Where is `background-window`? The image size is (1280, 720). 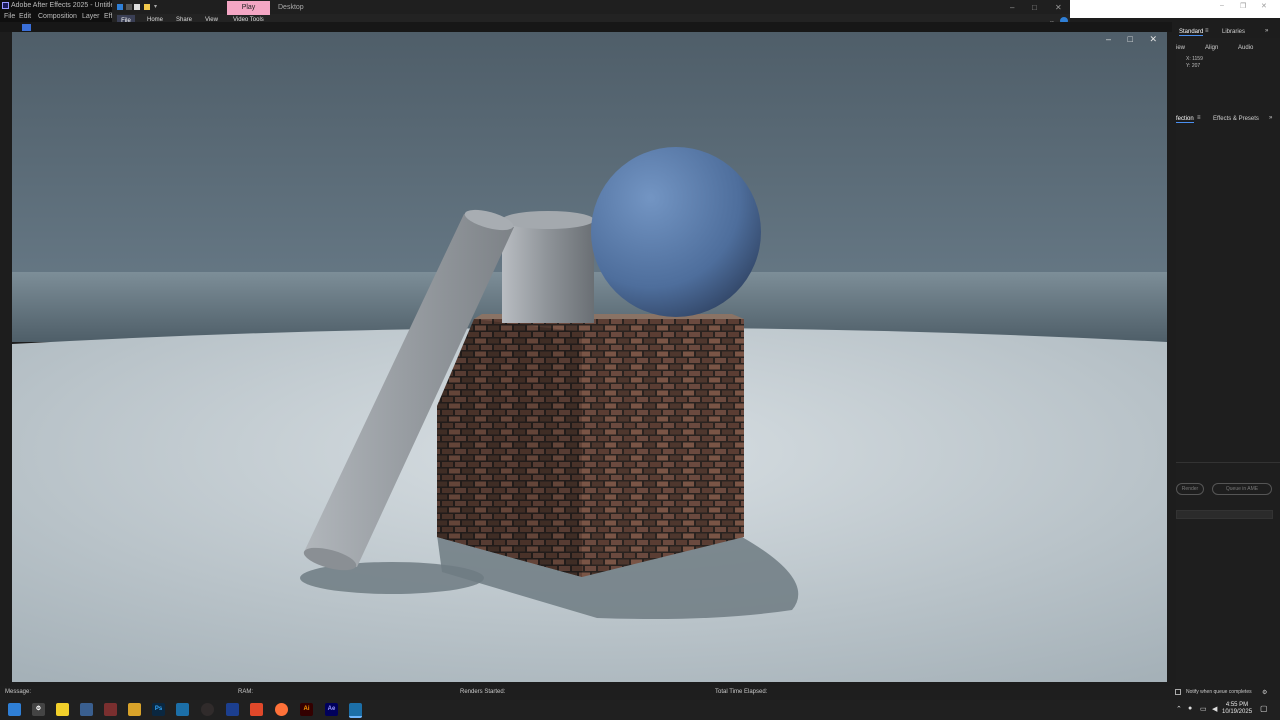 background-window is located at coordinates (1175, 9).